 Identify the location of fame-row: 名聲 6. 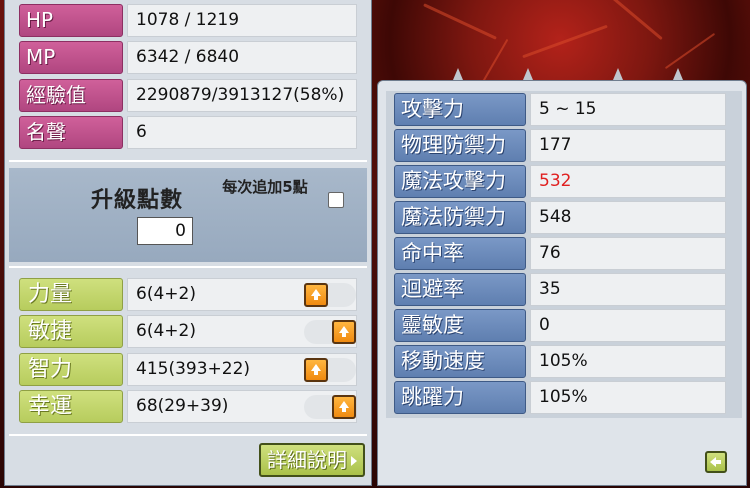
(193, 132).